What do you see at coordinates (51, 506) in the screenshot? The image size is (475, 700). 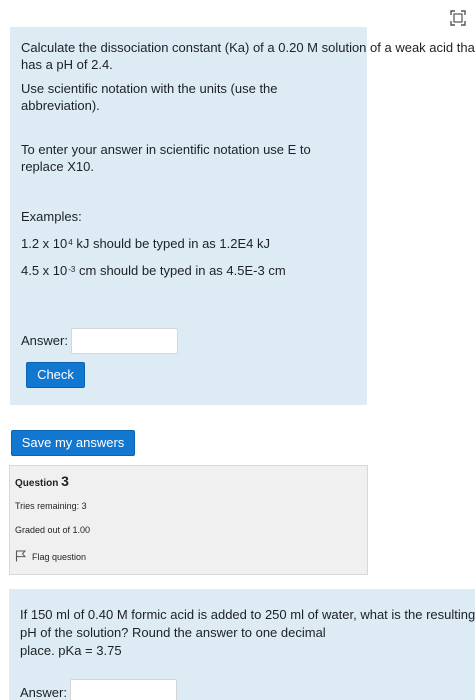 I see `tries-remaining: Tries remaining: 3` at bounding box center [51, 506].